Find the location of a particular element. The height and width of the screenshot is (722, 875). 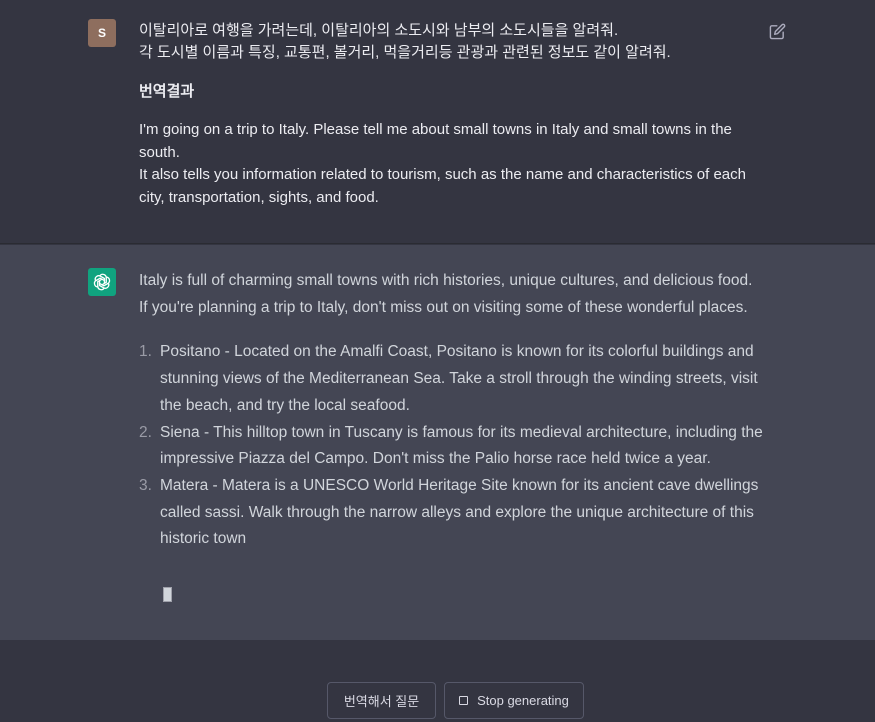

typing-cursor is located at coordinates (167, 594).